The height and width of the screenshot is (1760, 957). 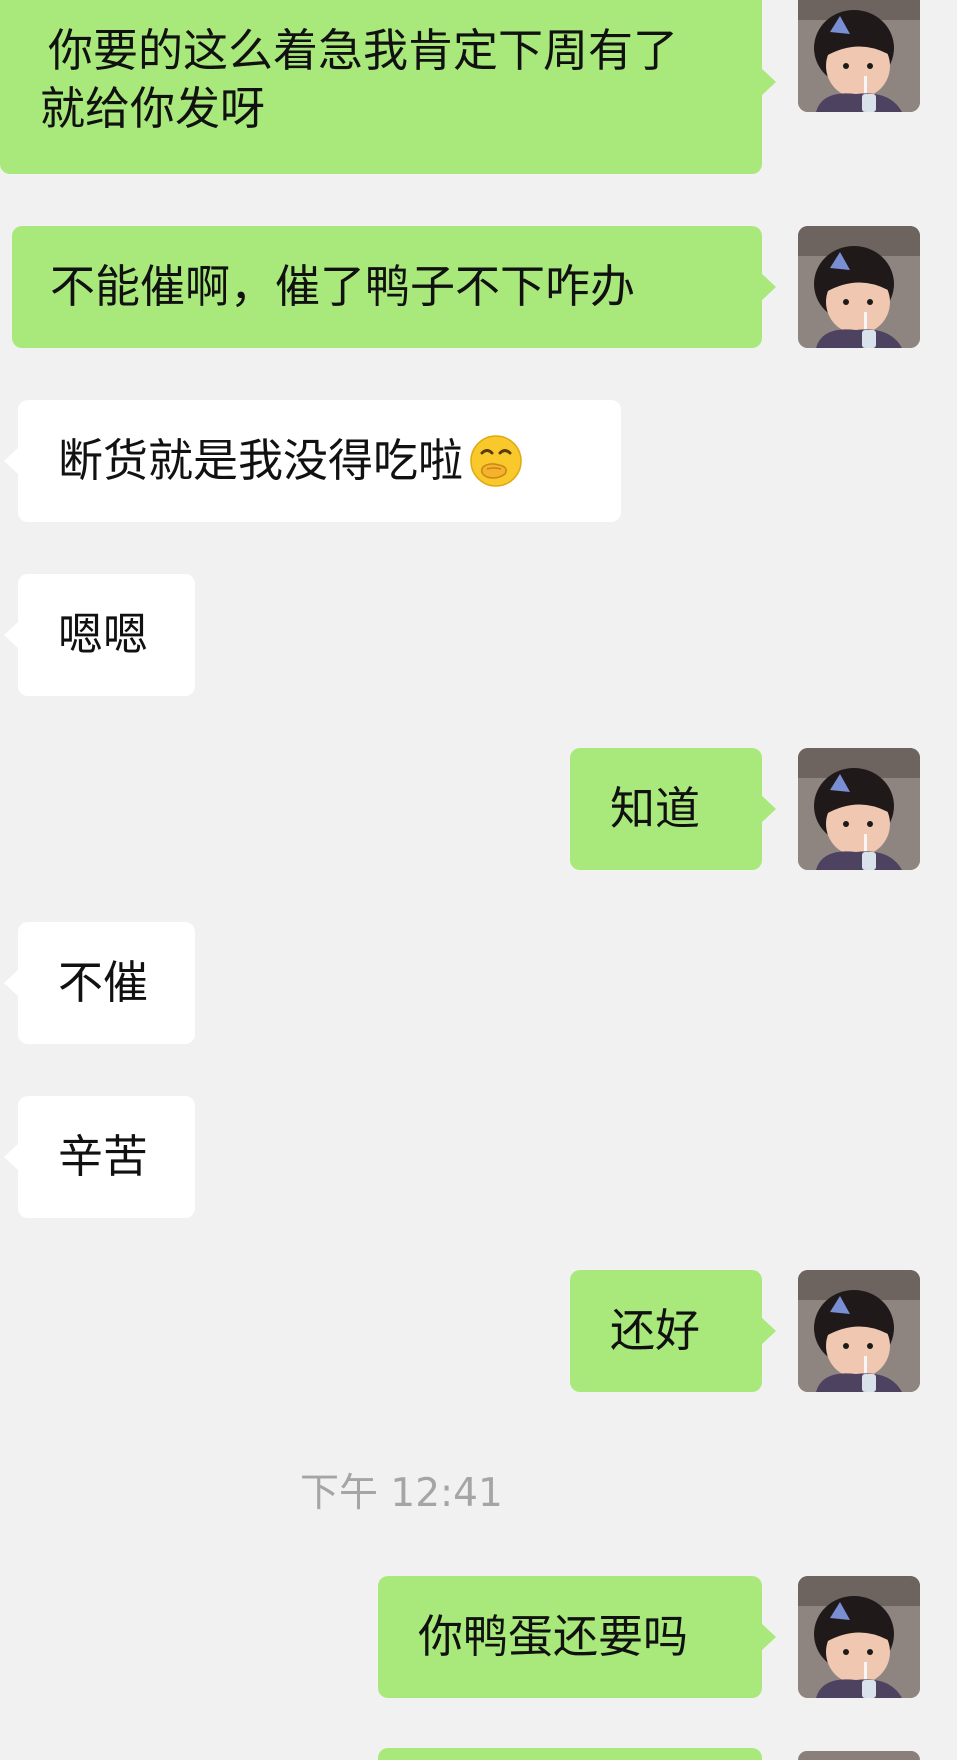 What do you see at coordinates (553, 1636) in the screenshot?
I see `message-text: 你鸭蛋还要吗` at bounding box center [553, 1636].